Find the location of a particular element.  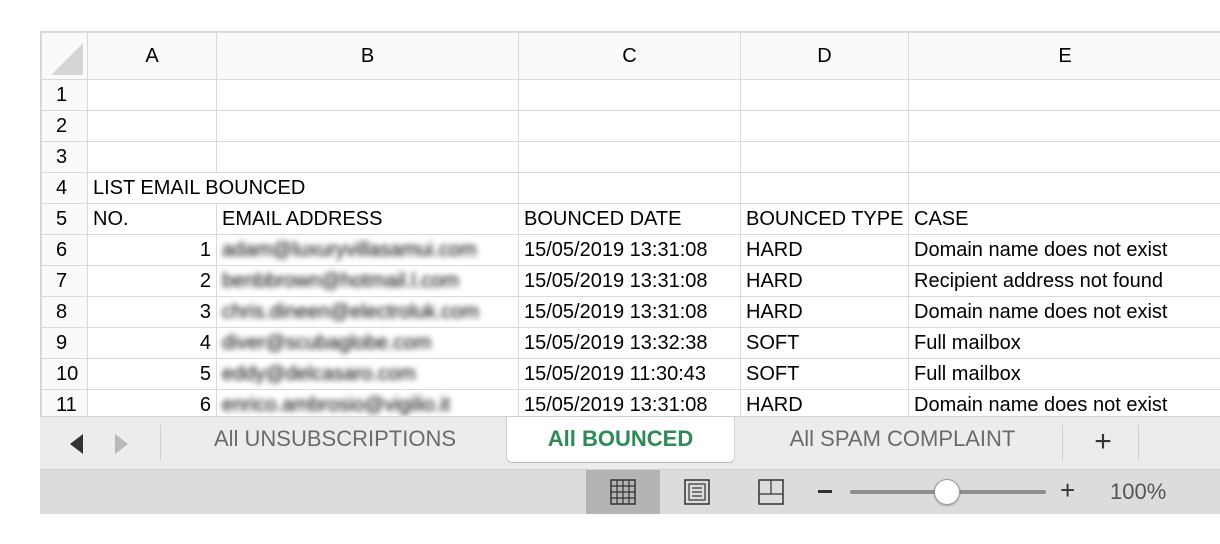

cell-email: eddy@delcasaro.com is located at coordinates (367, 374).